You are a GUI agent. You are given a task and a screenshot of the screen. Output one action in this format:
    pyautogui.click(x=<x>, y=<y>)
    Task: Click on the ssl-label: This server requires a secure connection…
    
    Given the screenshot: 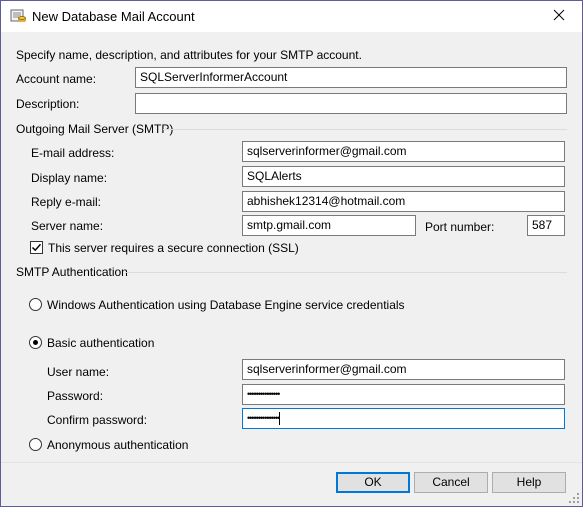 What is the action you would take?
    pyautogui.click(x=173, y=248)
    